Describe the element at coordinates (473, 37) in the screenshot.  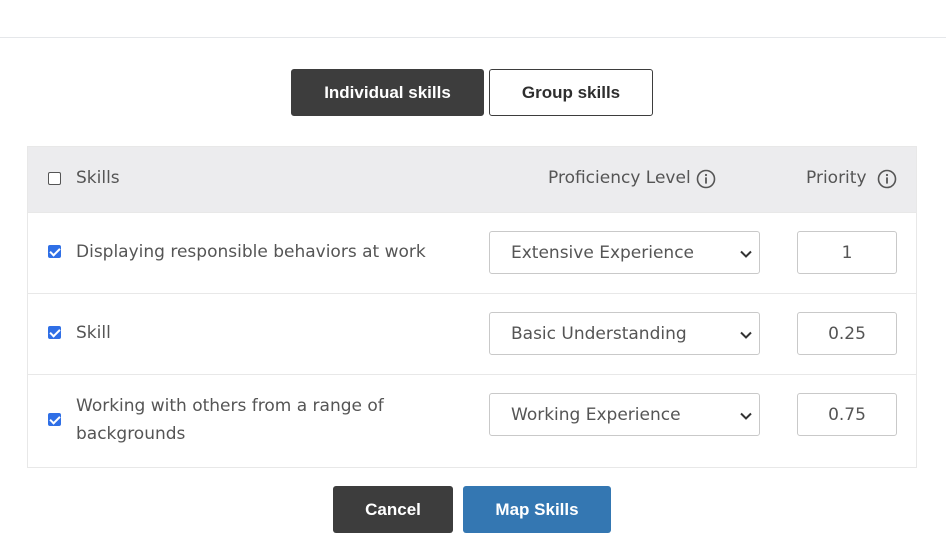
I see `top-divider` at that location.